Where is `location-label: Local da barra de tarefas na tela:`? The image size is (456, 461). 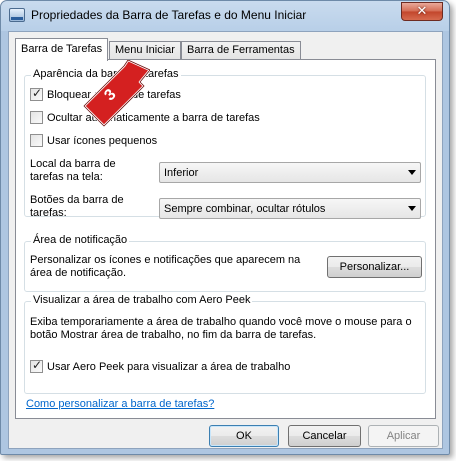 location-label: Local da barra de tarefas na tela: is located at coordinates (73, 170).